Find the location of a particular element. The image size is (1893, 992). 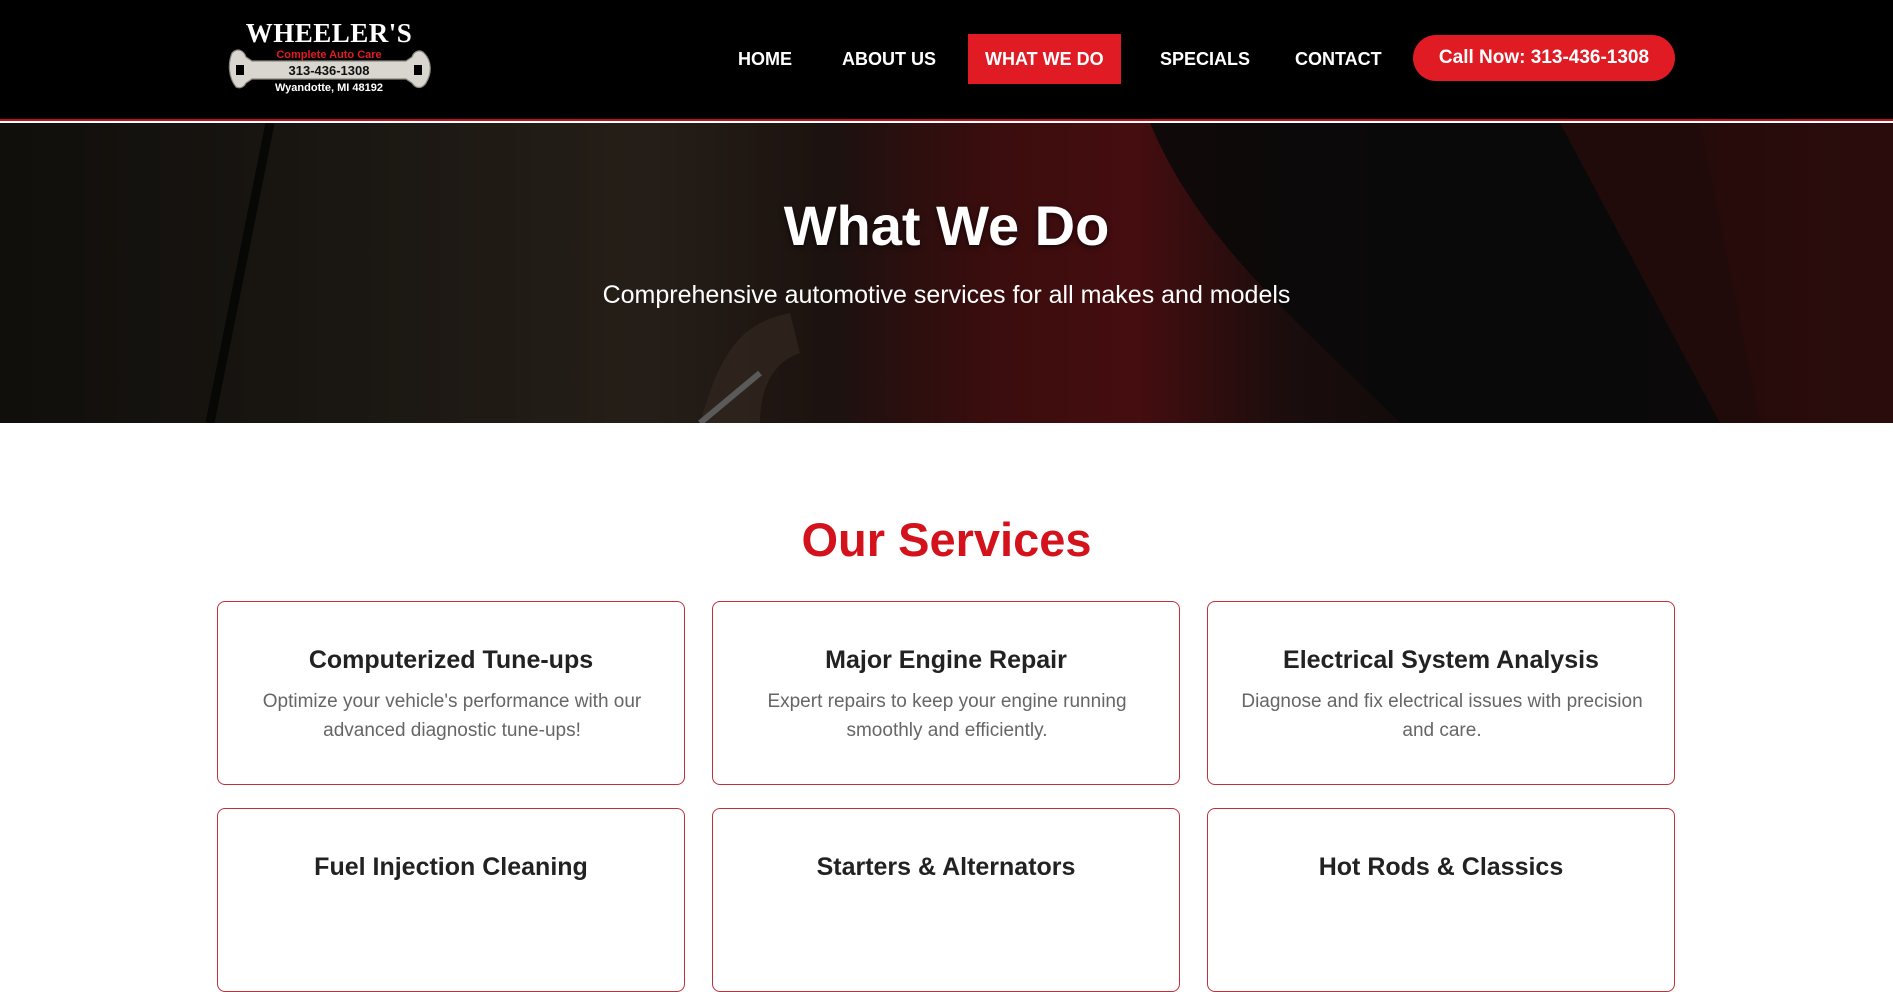

service-title: Hot Rods & Classics is located at coordinates (1441, 867).